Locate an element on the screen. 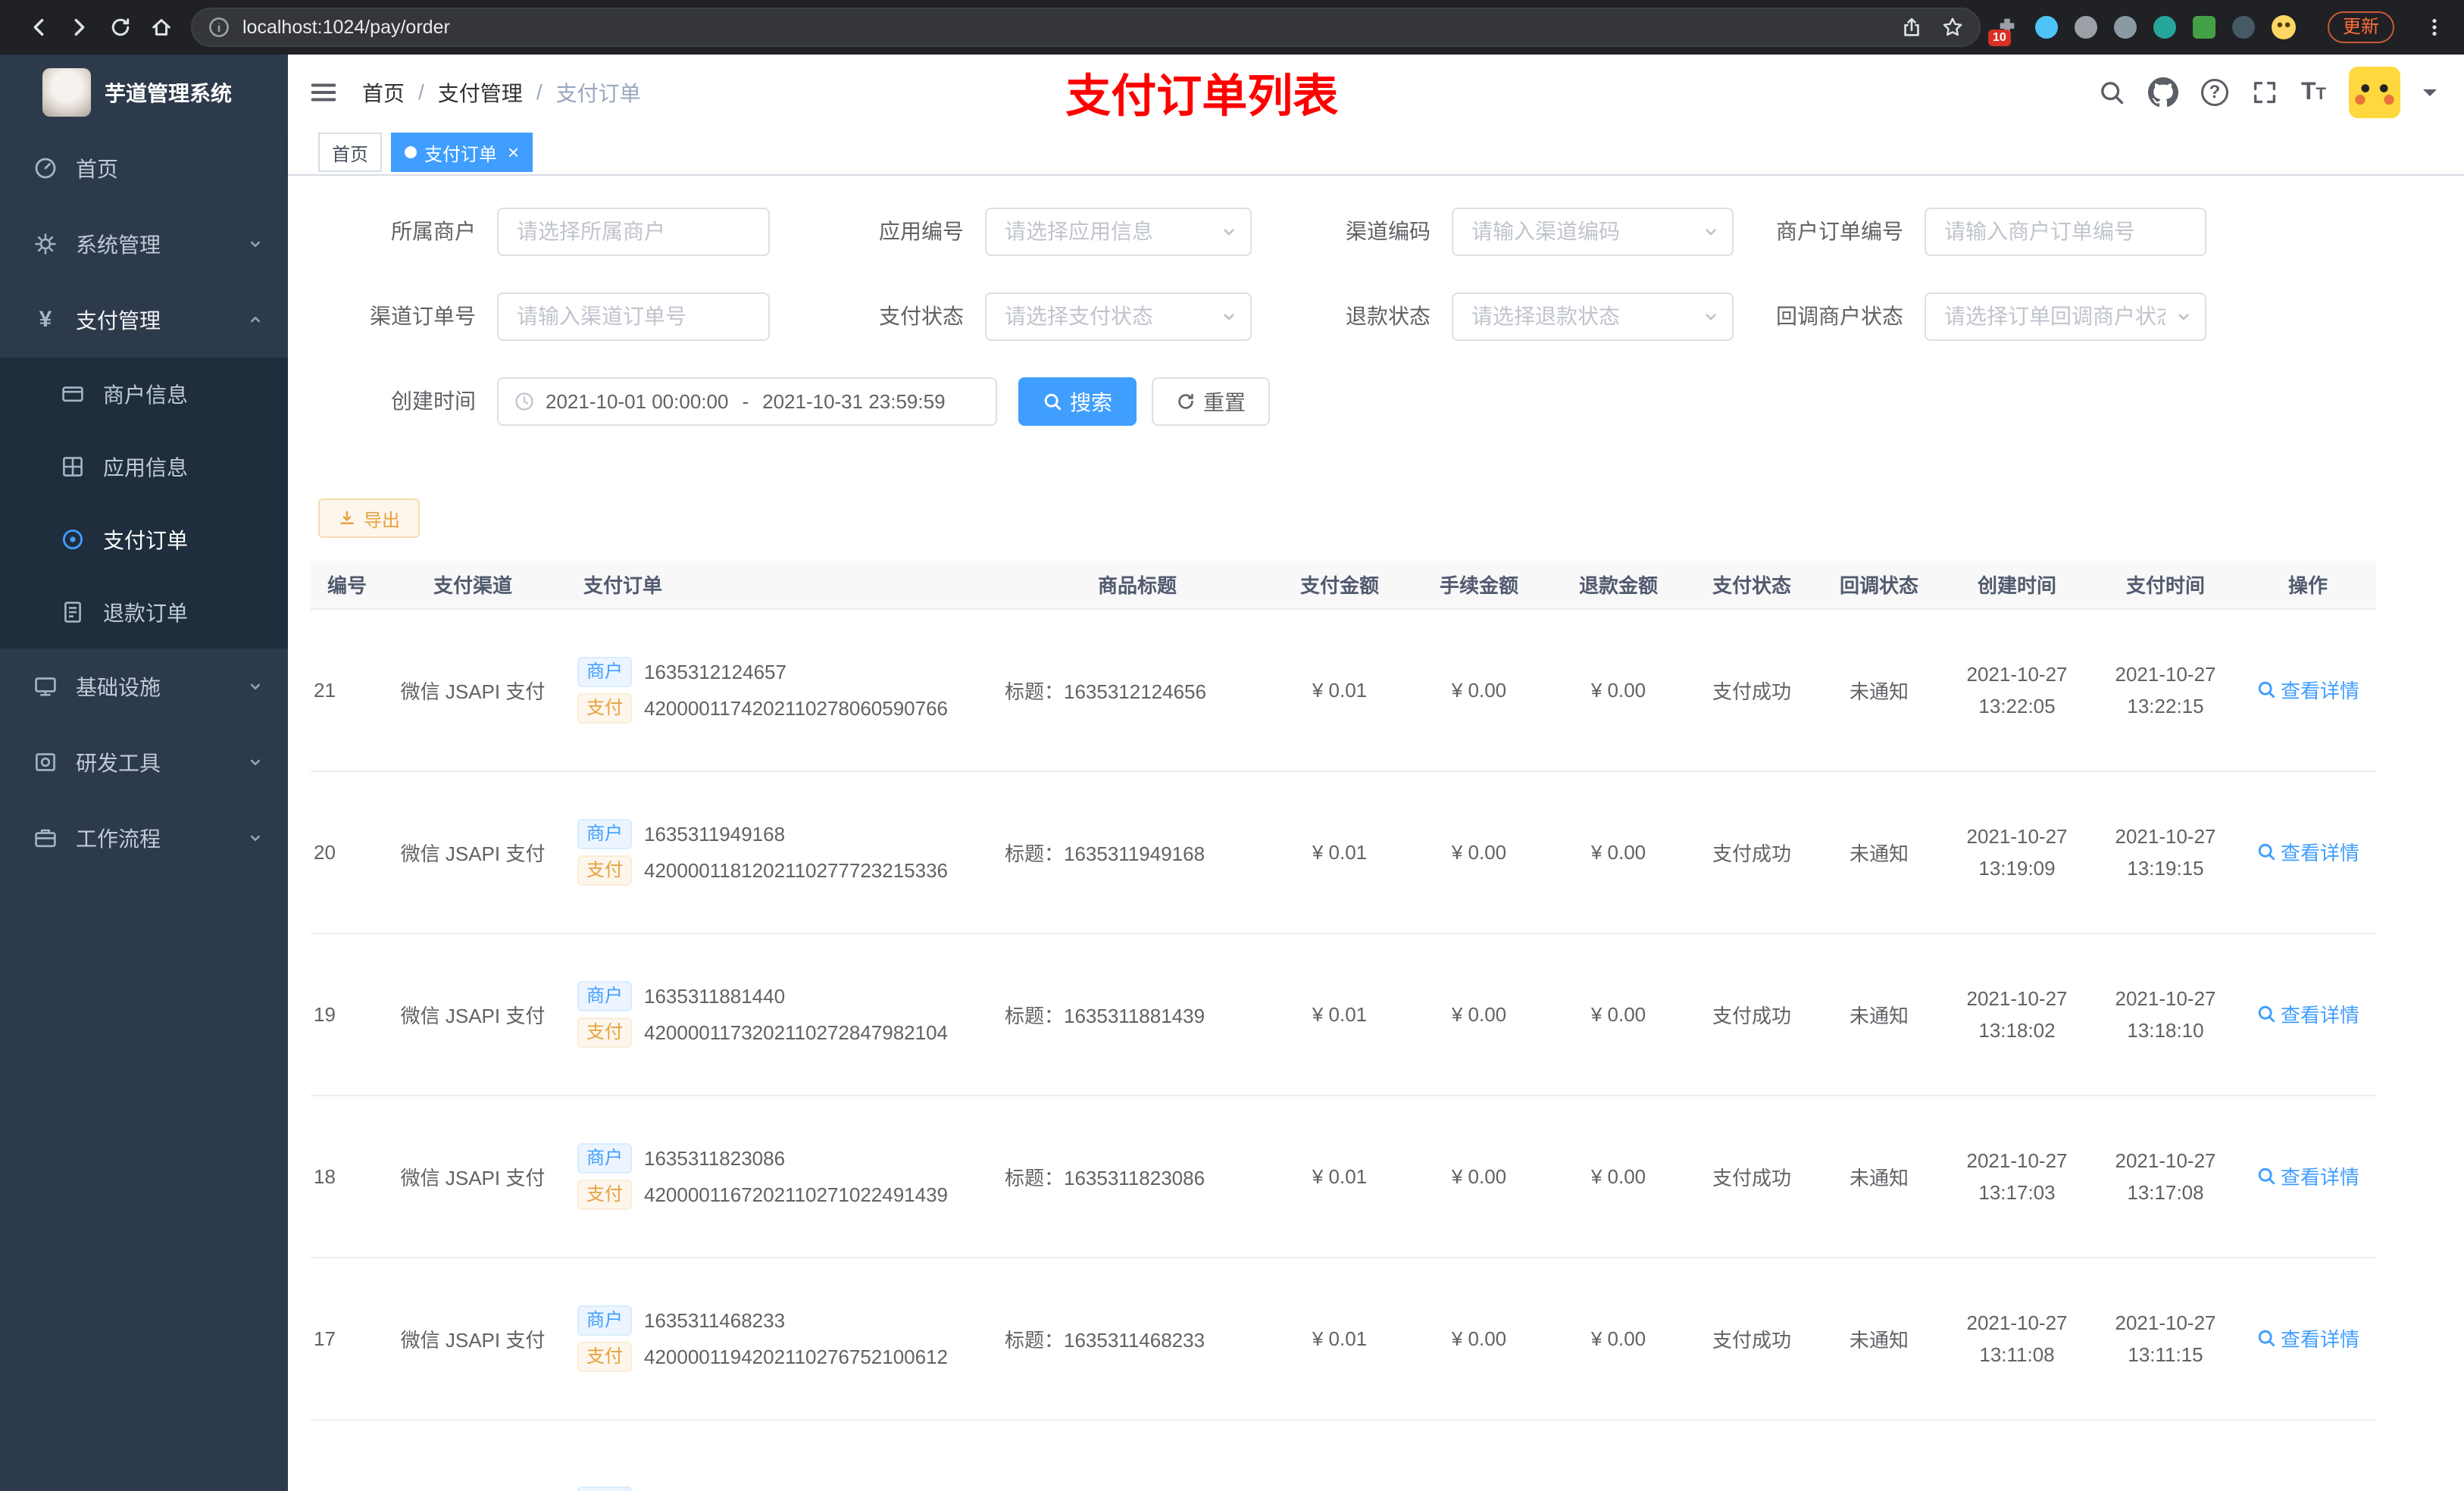 This screenshot has width=2464, height=1491. search-button: 搜索 is located at coordinates (1077, 401).